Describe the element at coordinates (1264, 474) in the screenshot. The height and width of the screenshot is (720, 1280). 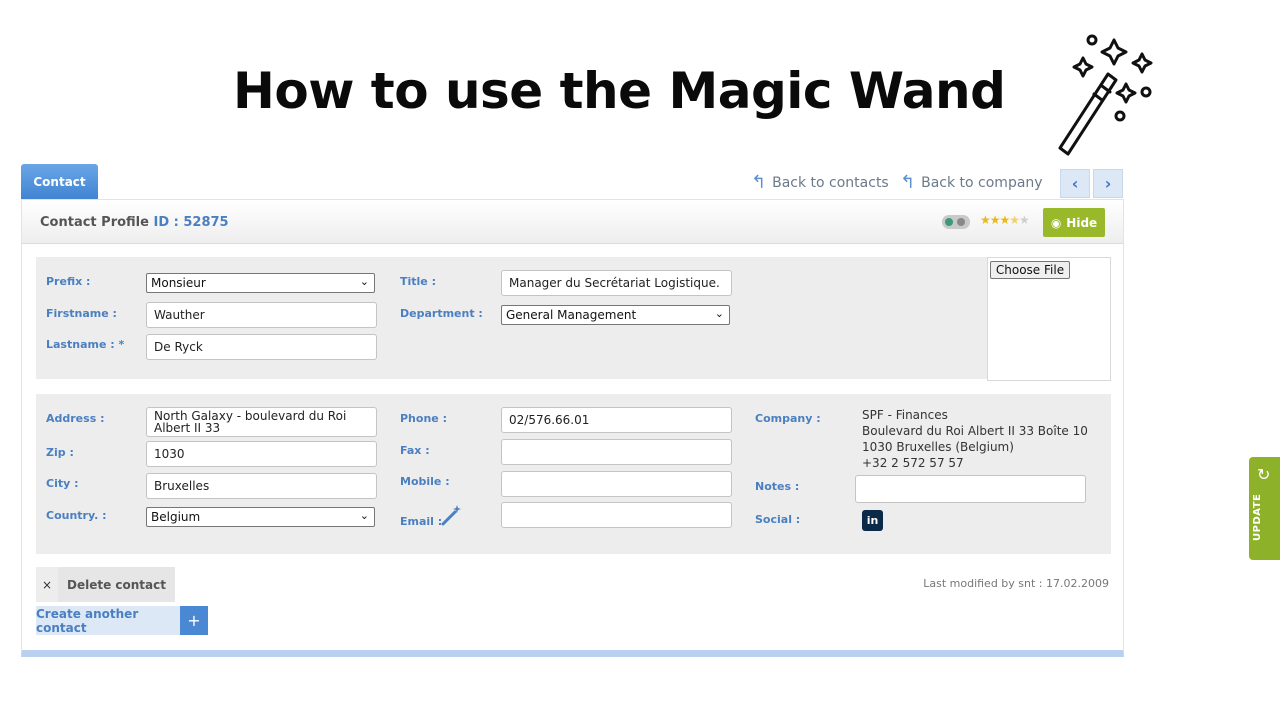
I see `refresh-icon: ↻` at that location.